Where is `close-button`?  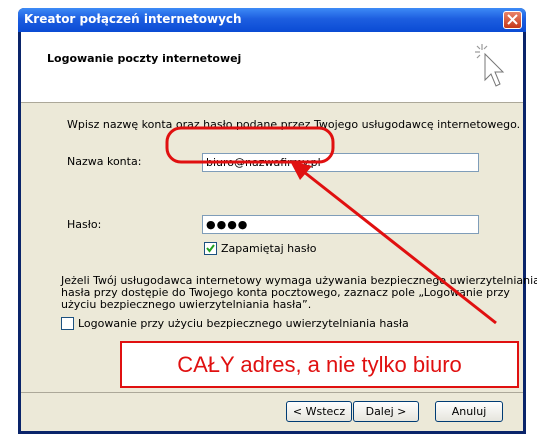 close-button is located at coordinates (512, 20).